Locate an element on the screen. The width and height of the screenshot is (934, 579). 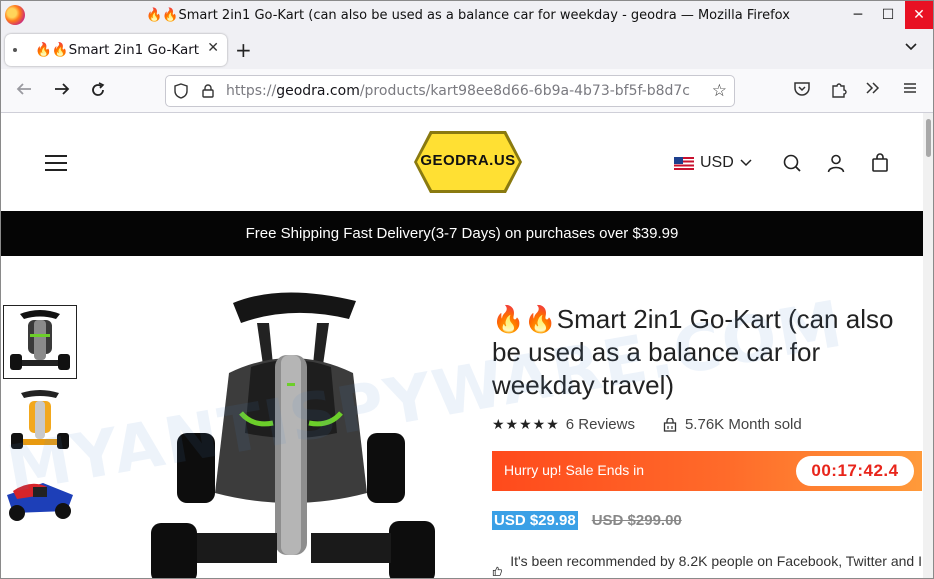
logo-text: GEODRA.US is located at coordinates (468, 160).